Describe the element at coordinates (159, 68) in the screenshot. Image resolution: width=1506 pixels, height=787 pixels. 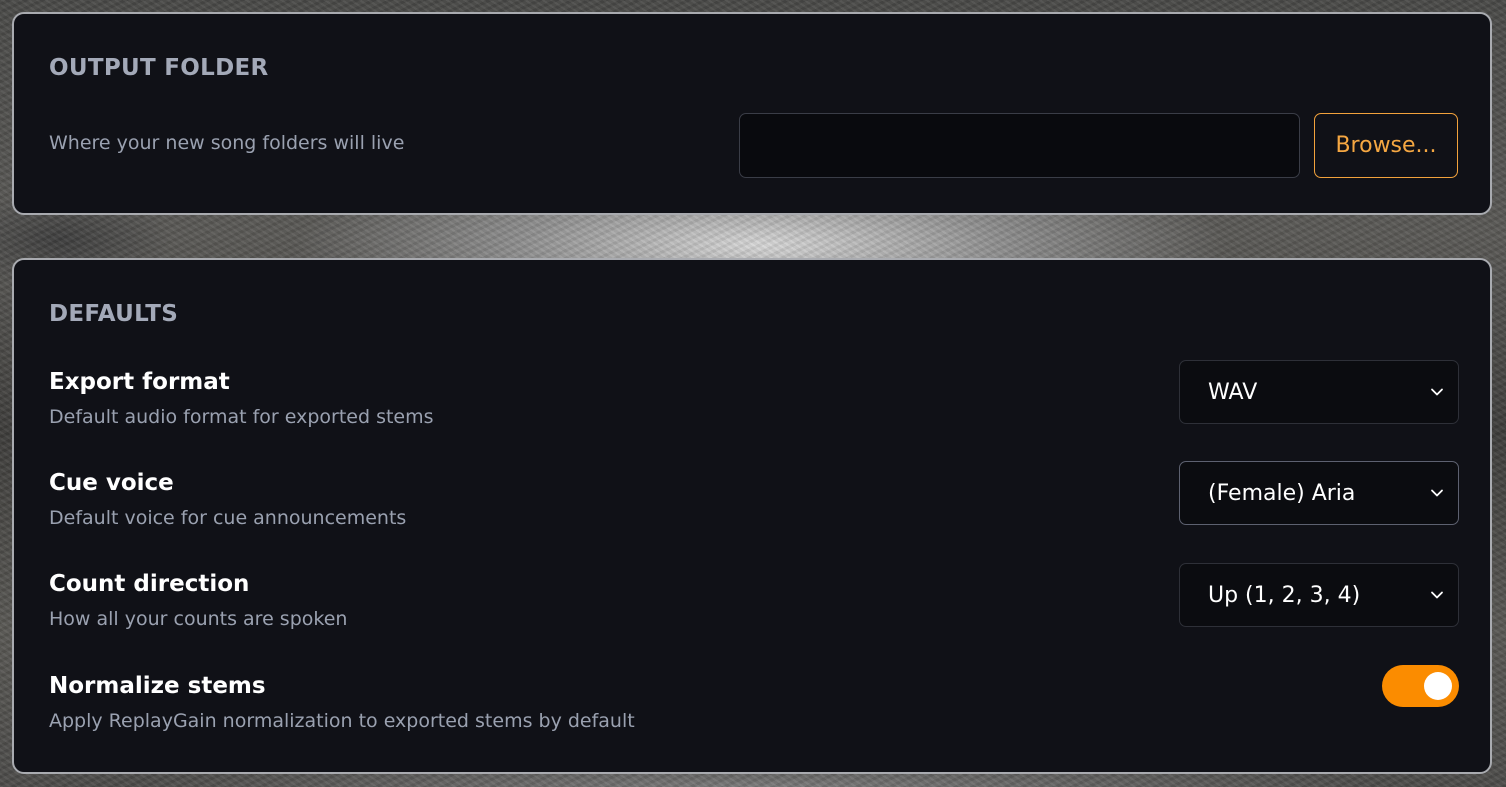
I see `output-folder-title: OUTPUT FOLDER` at that location.